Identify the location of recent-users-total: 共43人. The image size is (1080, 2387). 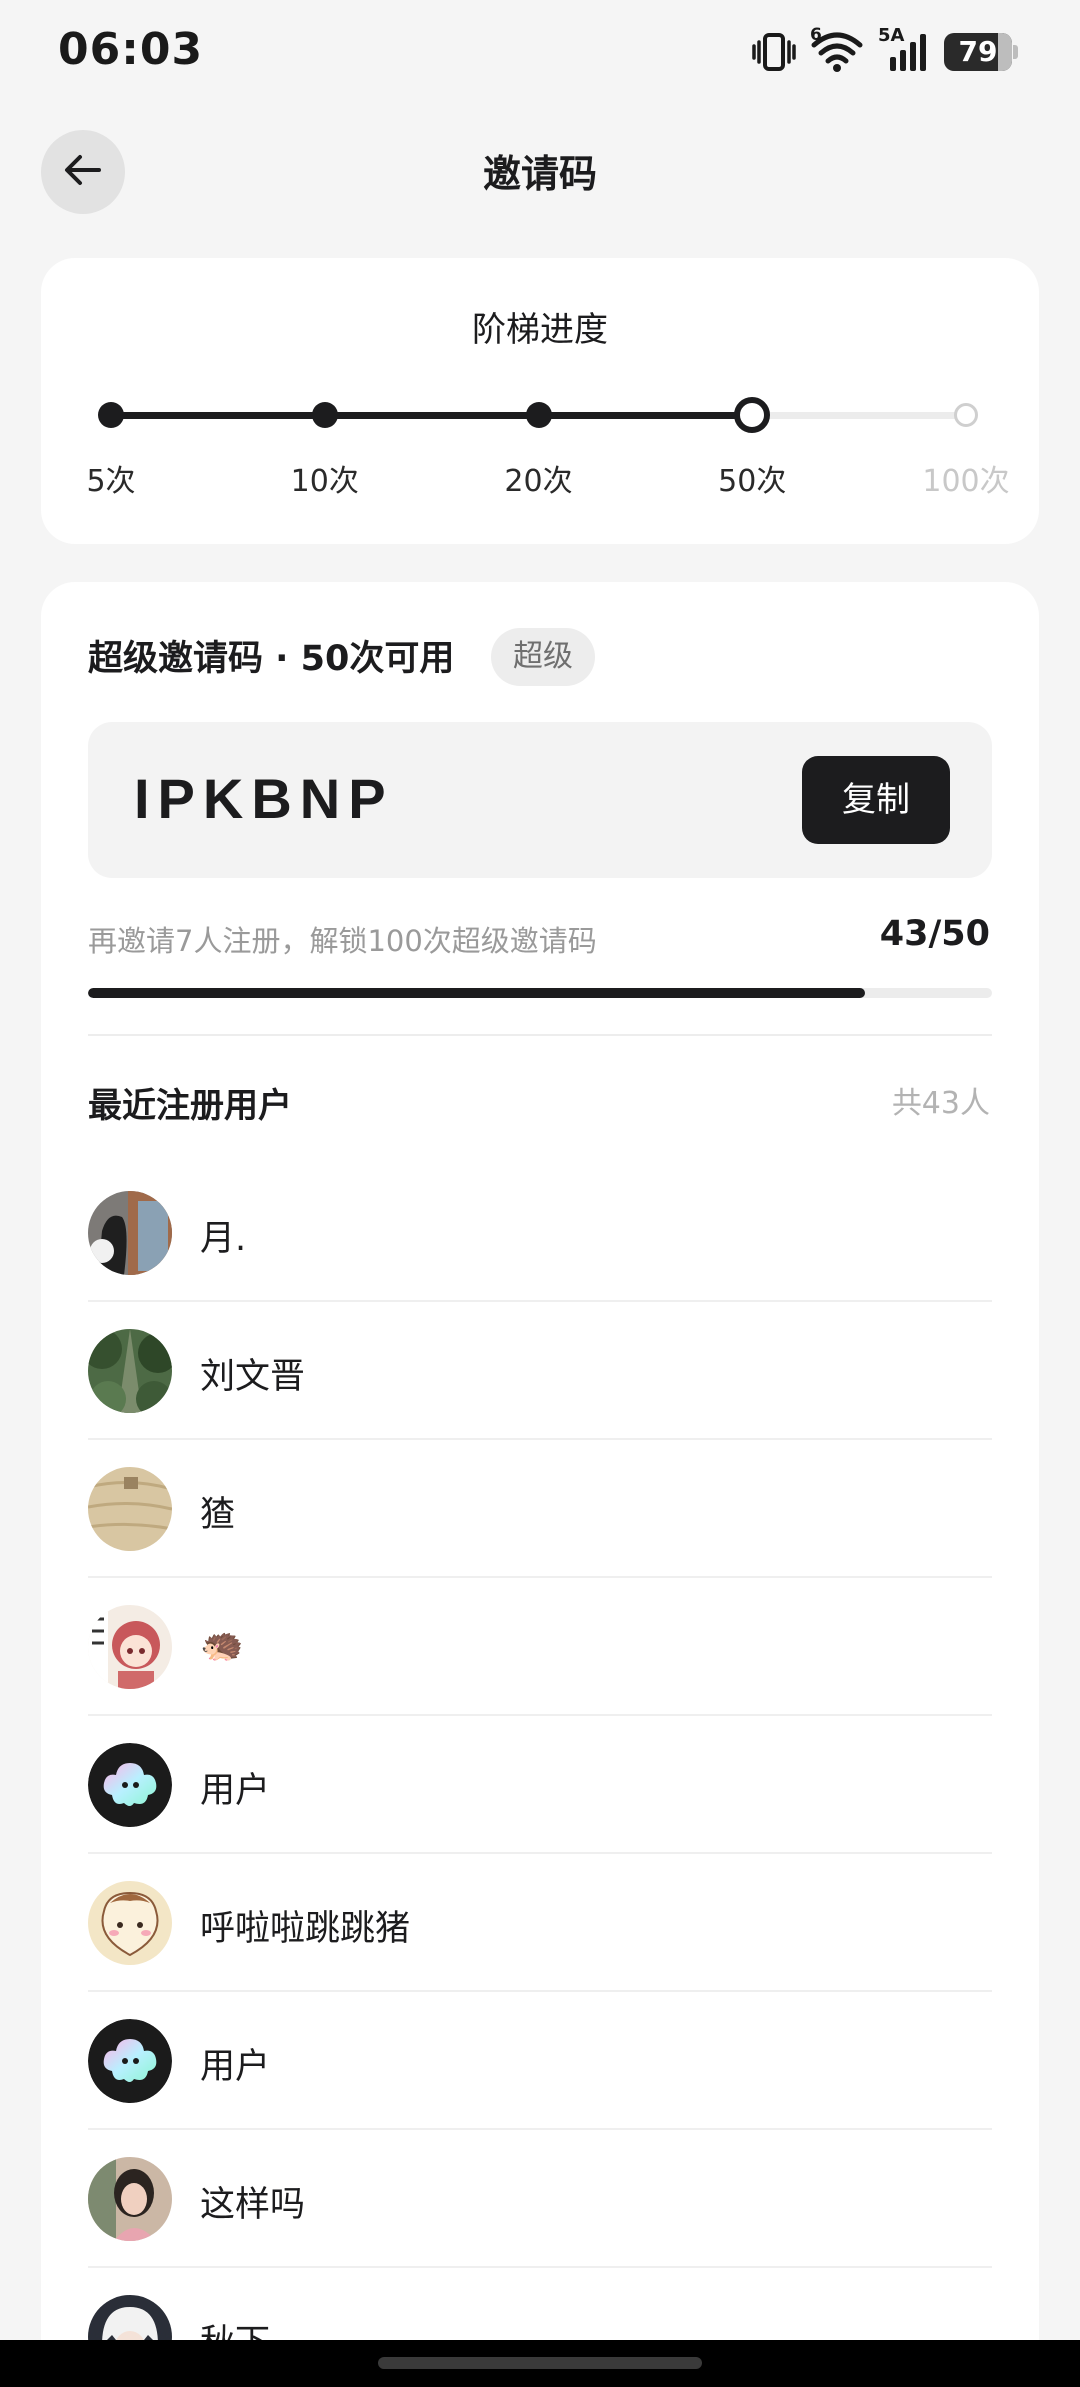
(940, 1103).